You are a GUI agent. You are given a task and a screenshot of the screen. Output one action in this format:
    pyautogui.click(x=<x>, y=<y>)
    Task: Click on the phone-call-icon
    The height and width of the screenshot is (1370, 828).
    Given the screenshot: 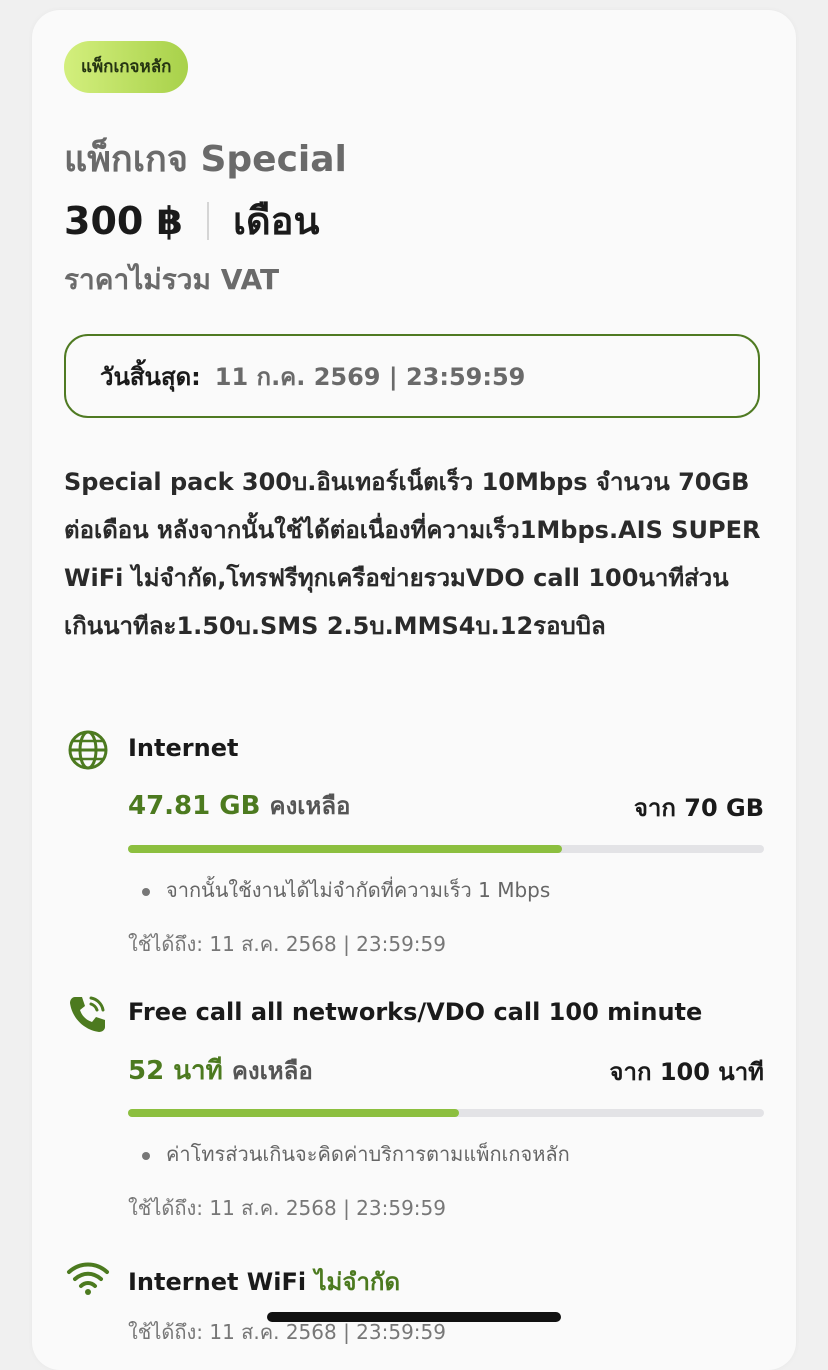 What is the action you would take?
    pyautogui.click(x=87, y=1014)
    